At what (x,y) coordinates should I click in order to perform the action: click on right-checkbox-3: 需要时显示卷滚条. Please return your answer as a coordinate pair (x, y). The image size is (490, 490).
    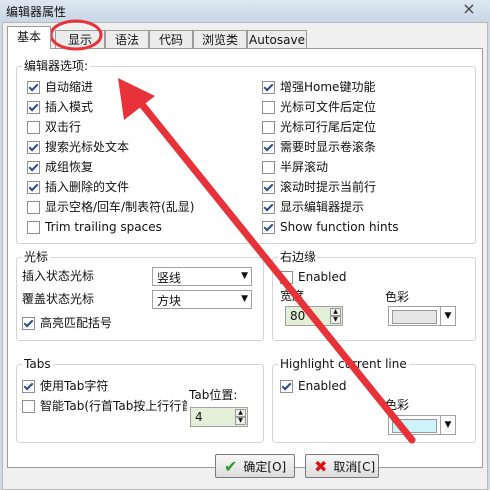
    Looking at the image, I should click on (319, 147).